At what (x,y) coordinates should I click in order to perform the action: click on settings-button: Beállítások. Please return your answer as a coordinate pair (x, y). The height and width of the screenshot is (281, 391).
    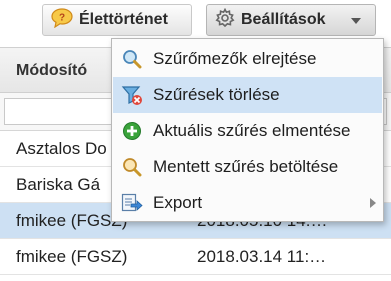
    Looking at the image, I should click on (291, 20).